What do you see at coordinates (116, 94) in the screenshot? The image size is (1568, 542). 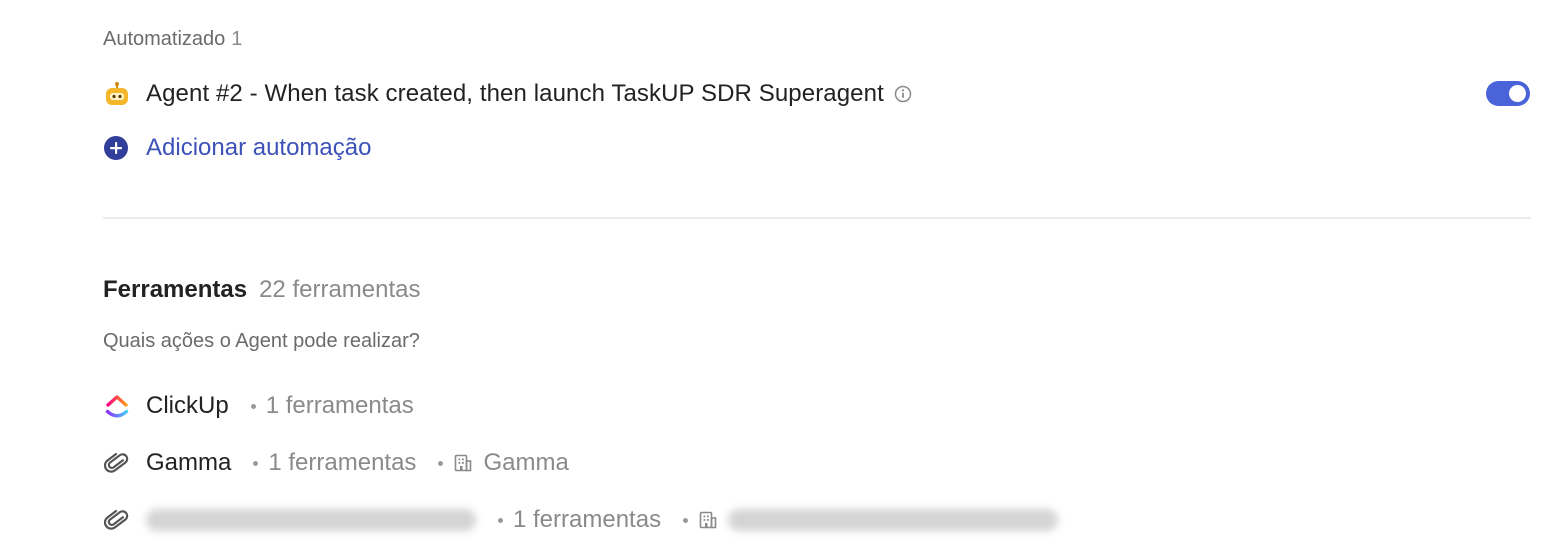 I see `robot-icon` at bounding box center [116, 94].